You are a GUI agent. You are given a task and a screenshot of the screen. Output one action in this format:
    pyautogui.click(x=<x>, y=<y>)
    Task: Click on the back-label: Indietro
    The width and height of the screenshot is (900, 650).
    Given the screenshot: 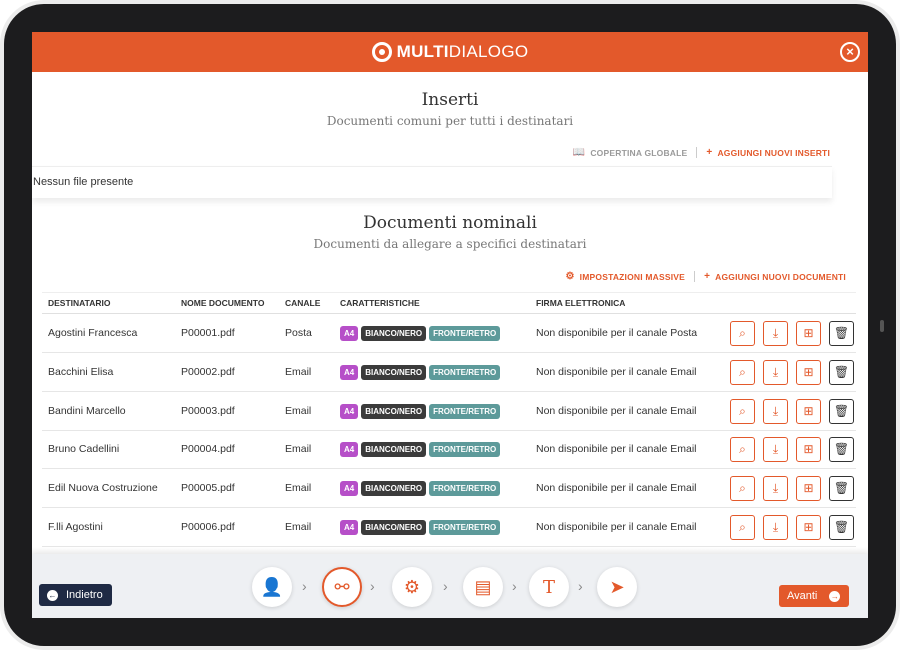 What is the action you would take?
    pyautogui.click(x=84, y=595)
    